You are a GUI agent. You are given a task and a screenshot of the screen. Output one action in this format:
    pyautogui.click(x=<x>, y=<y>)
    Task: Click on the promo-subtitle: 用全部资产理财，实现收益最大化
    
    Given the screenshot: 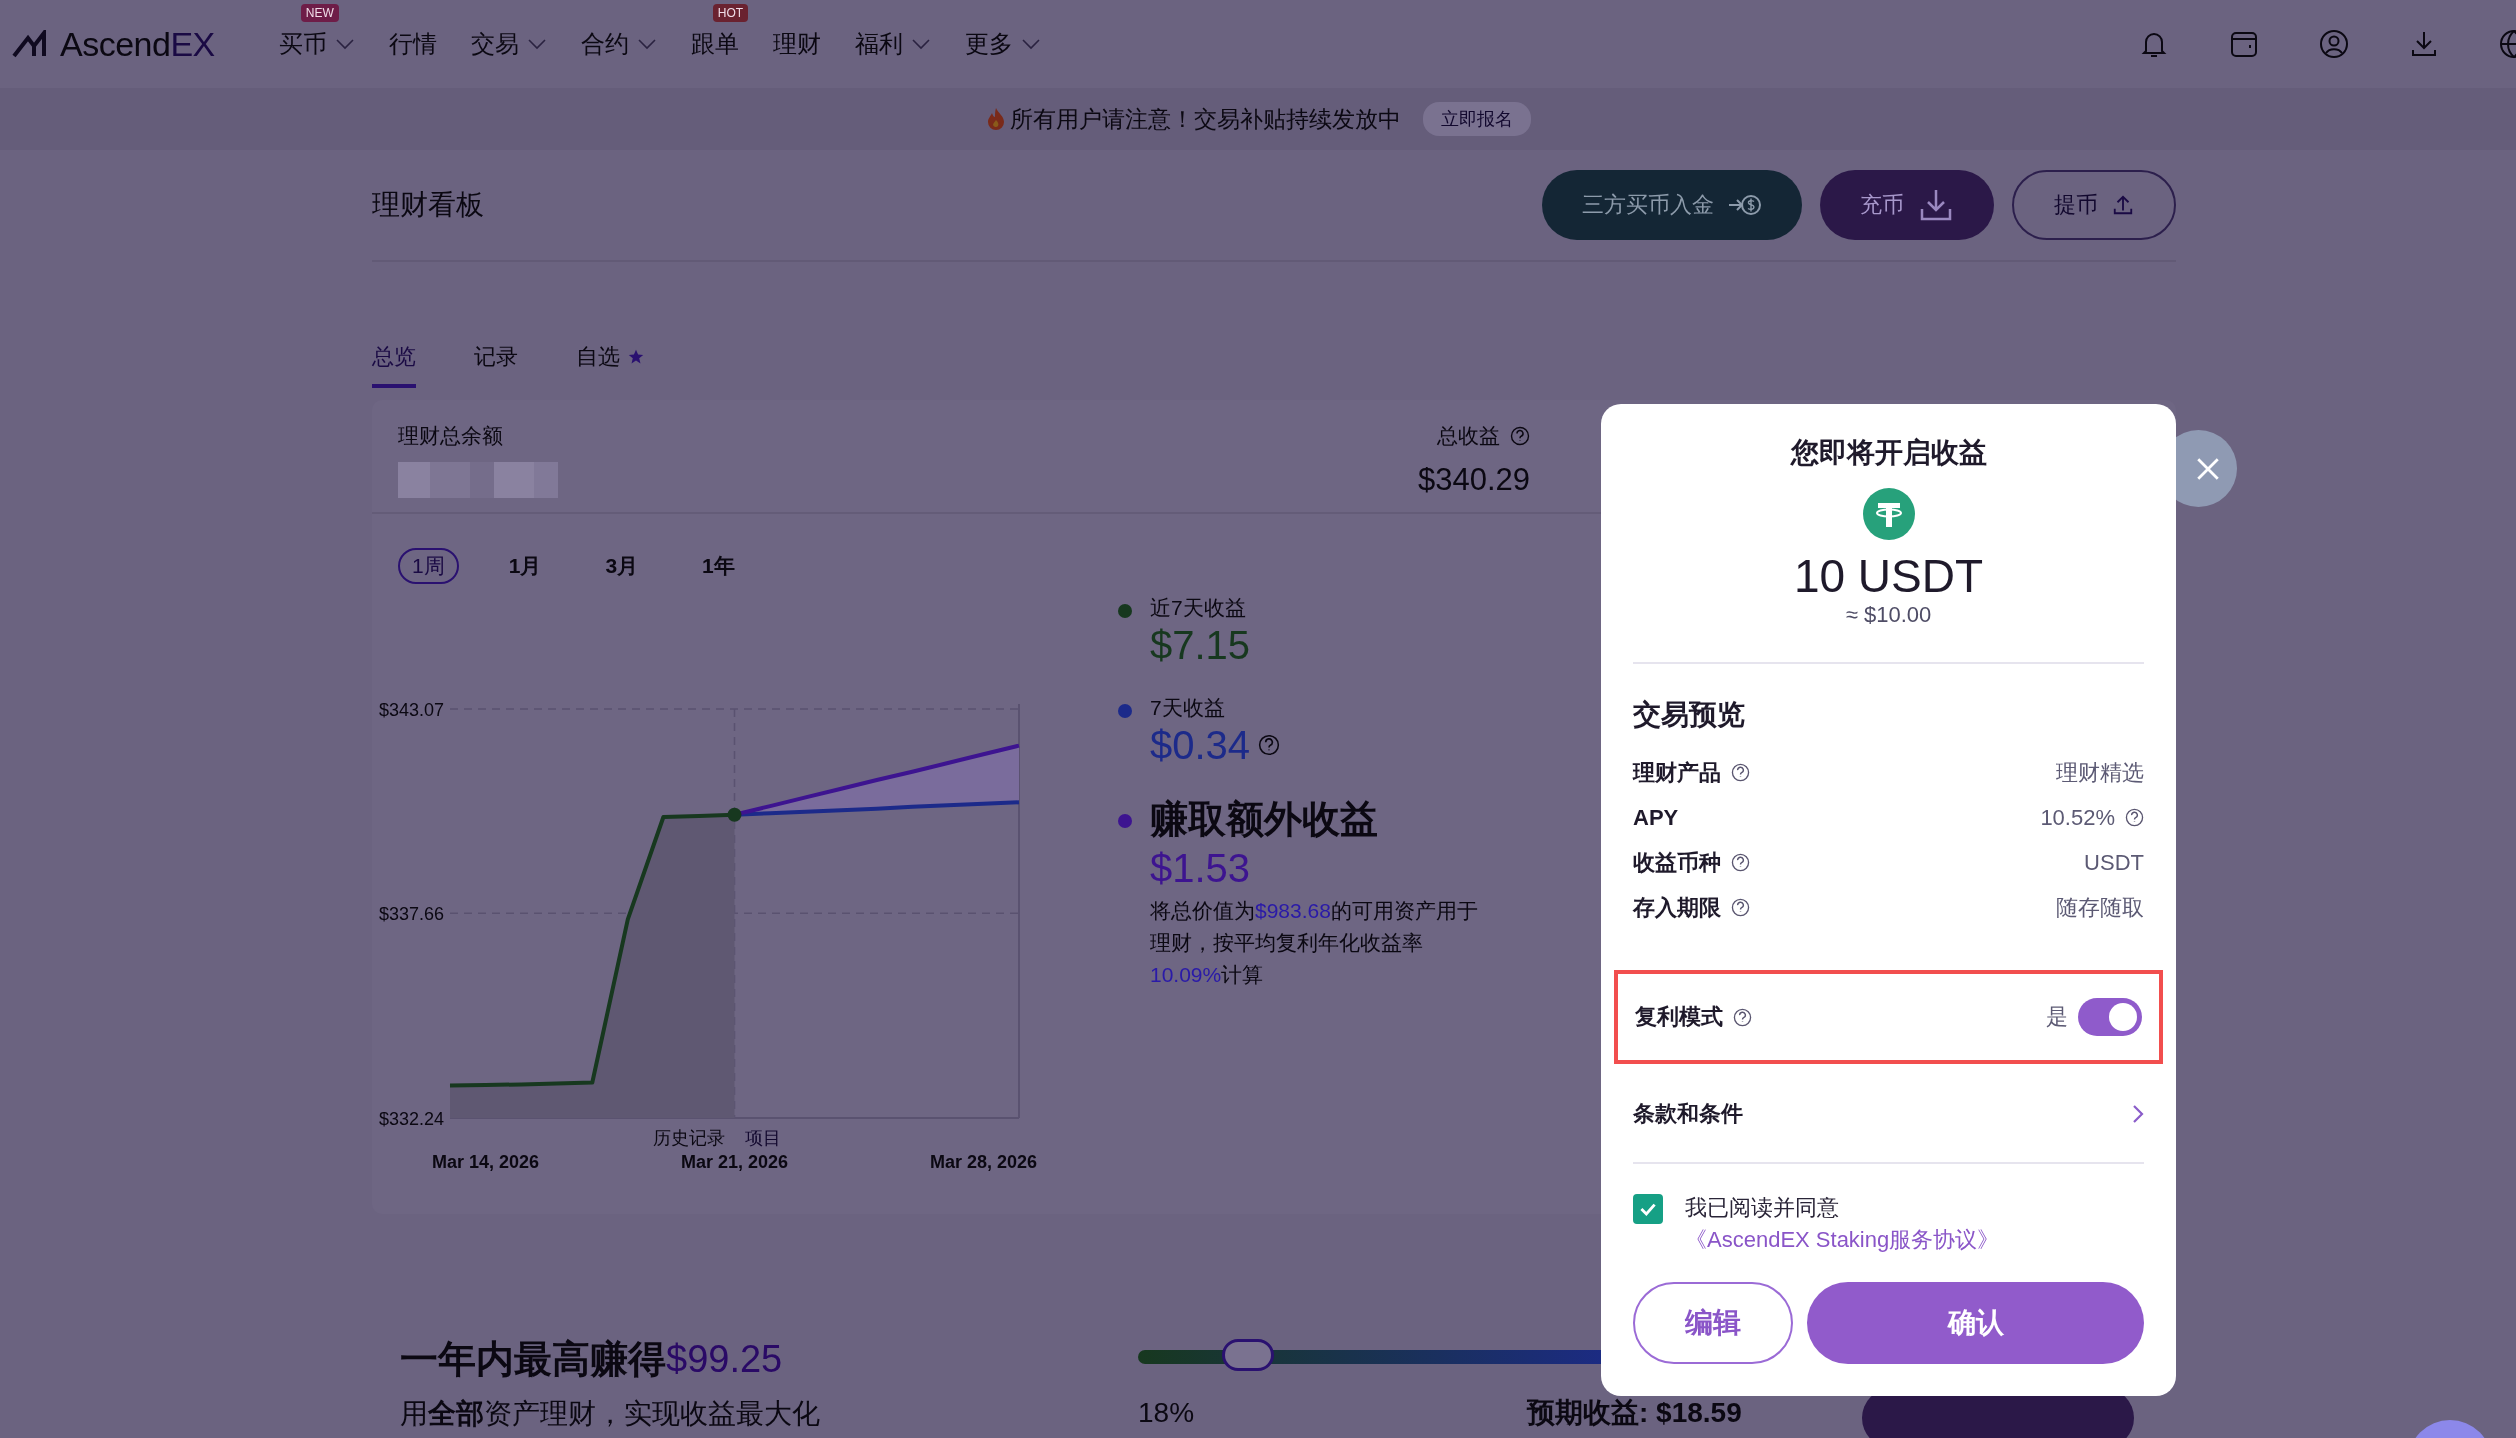 What is the action you would take?
    pyautogui.click(x=610, y=1414)
    